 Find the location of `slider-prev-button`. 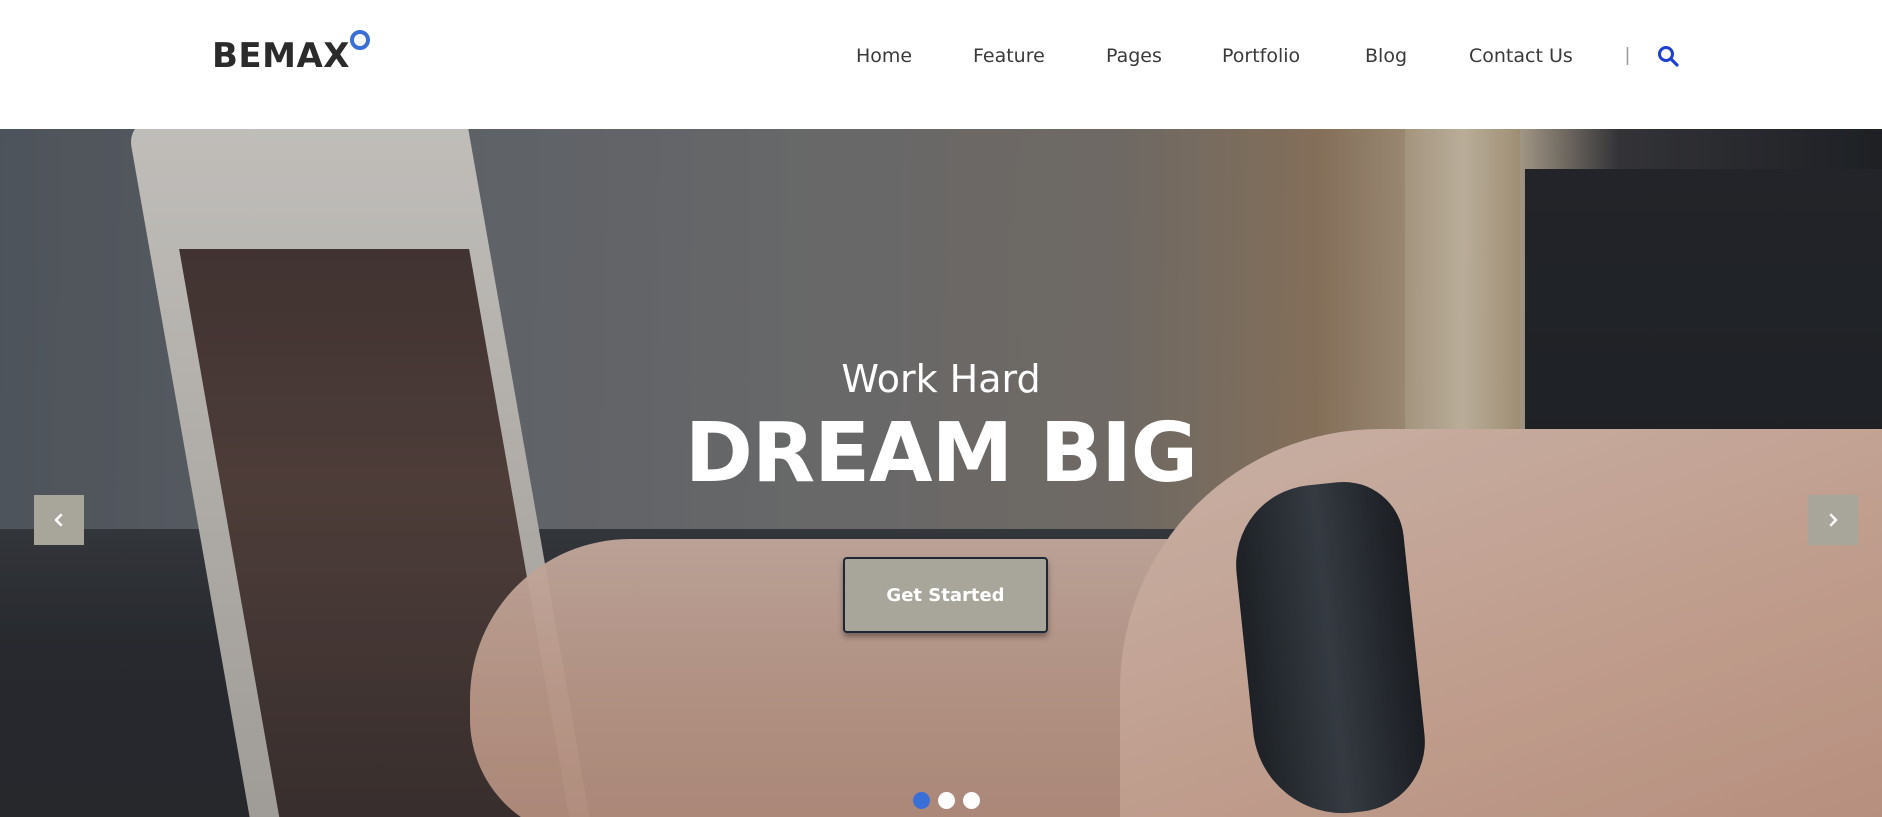

slider-prev-button is located at coordinates (59, 520).